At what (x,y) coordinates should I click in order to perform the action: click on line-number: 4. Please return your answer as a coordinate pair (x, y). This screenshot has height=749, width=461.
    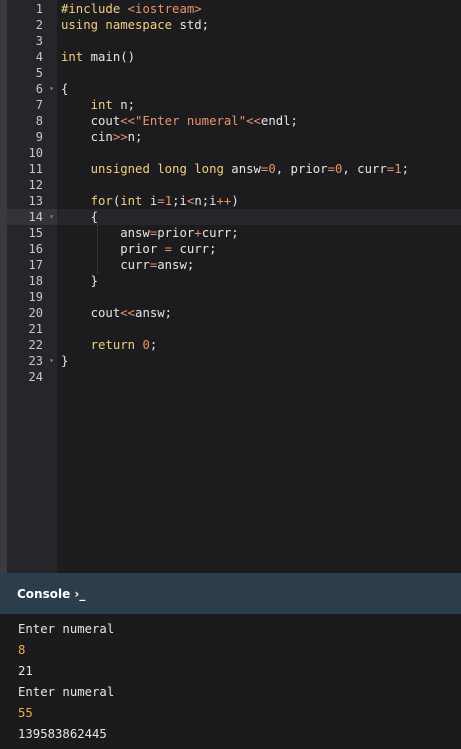
    Looking at the image, I should click on (39, 57).